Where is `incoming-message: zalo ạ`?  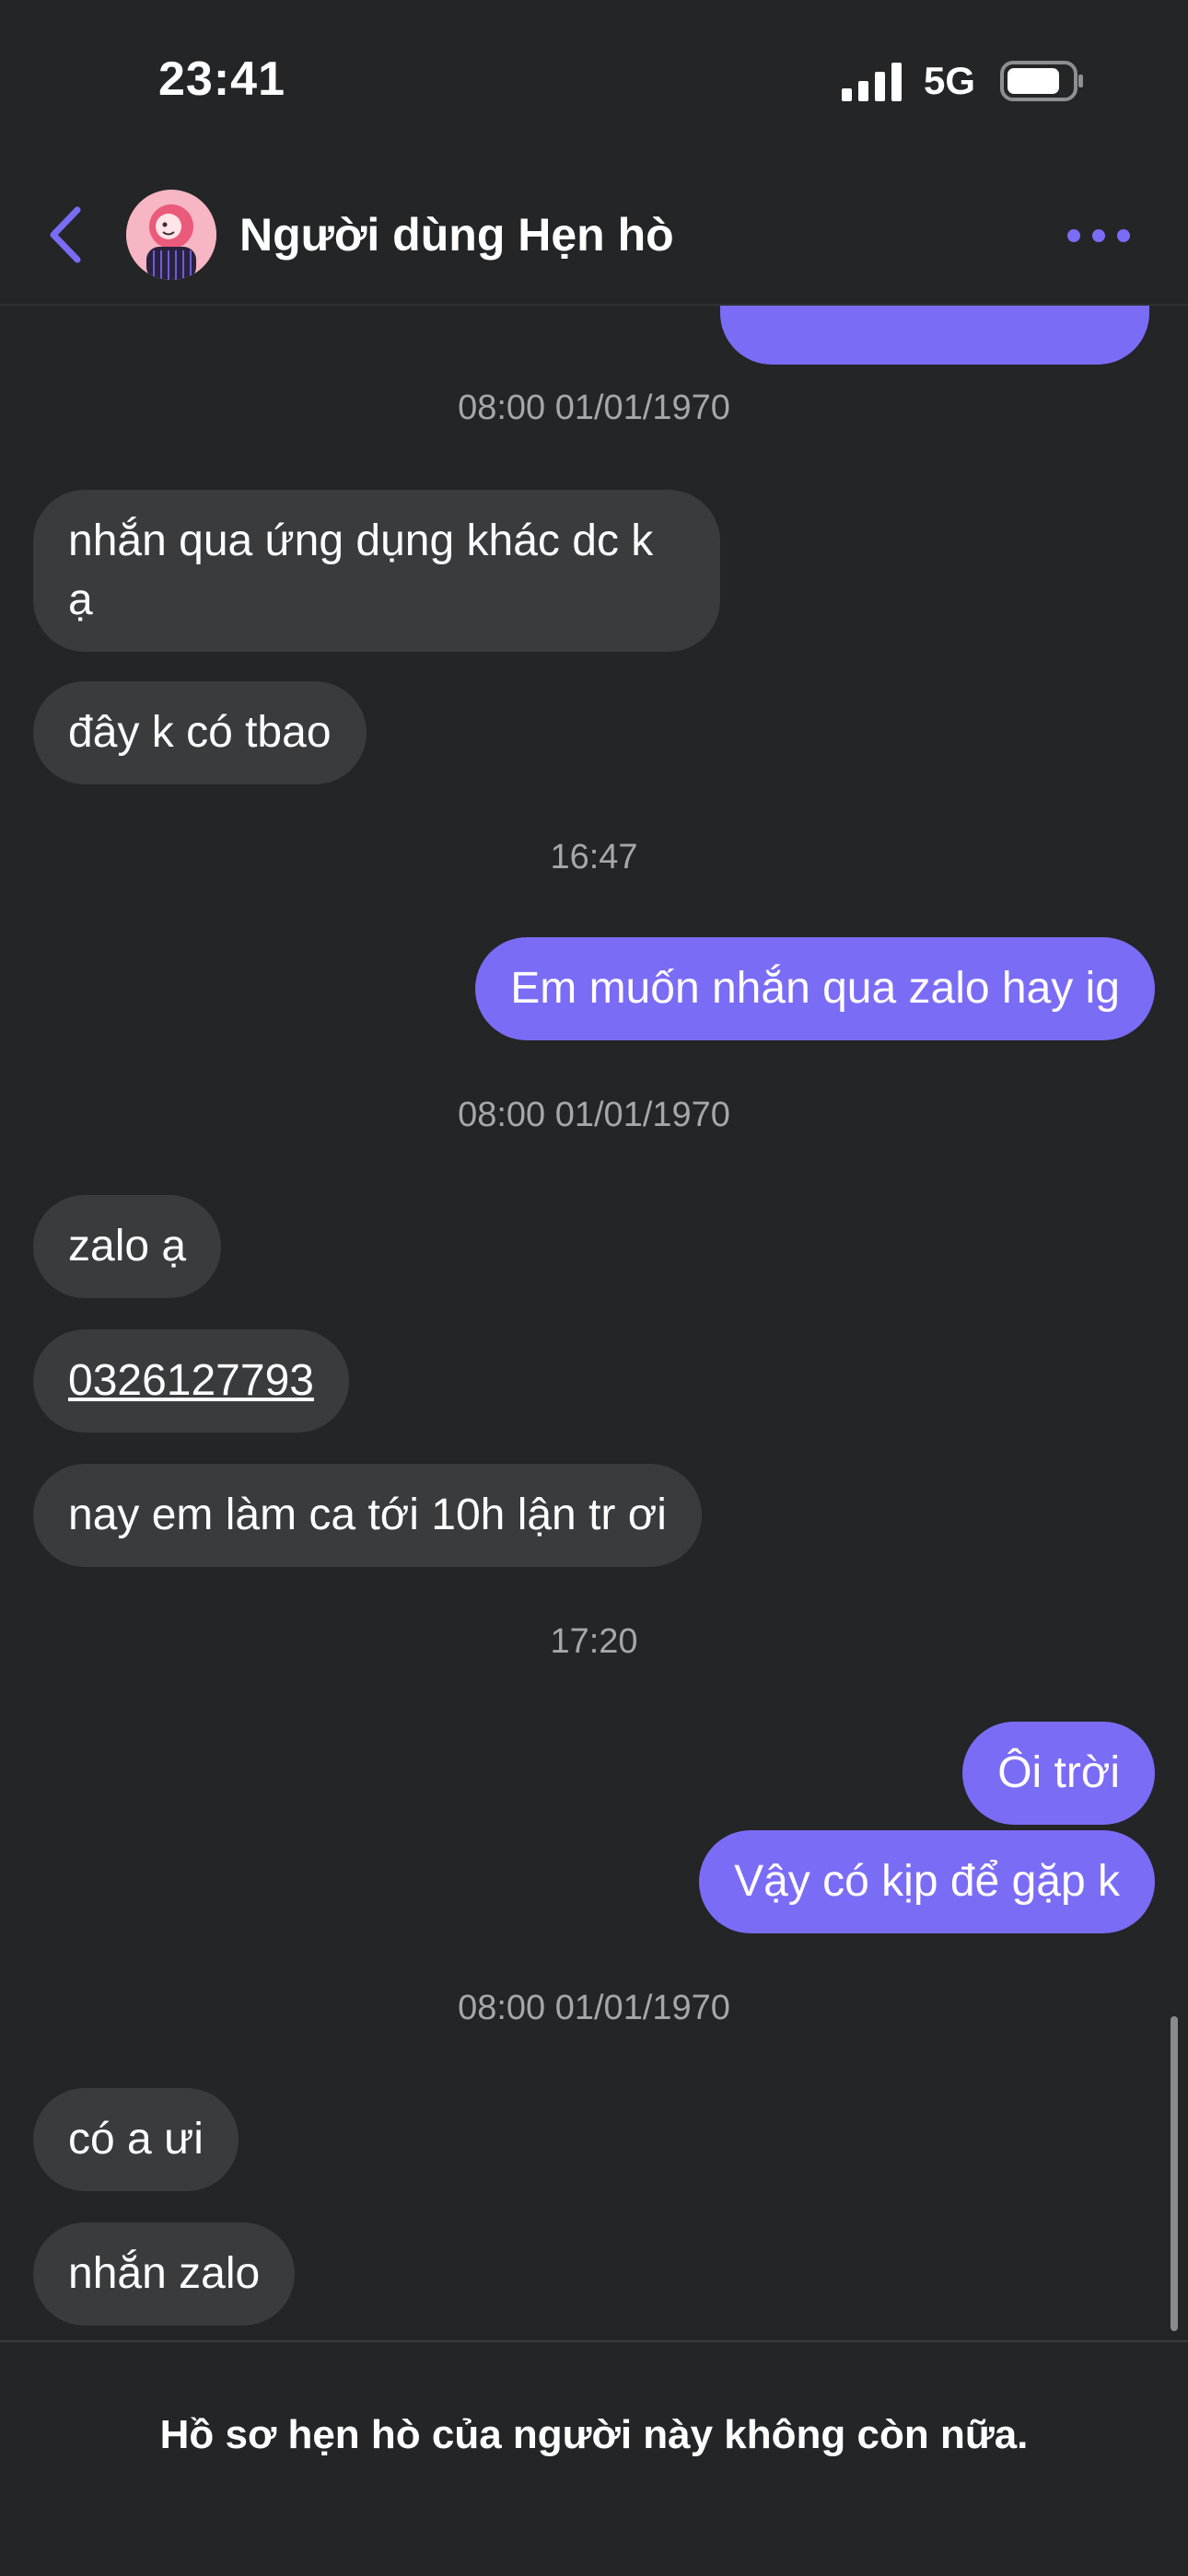
incoming-message: zalo ạ is located at coordinates (127, 1246).